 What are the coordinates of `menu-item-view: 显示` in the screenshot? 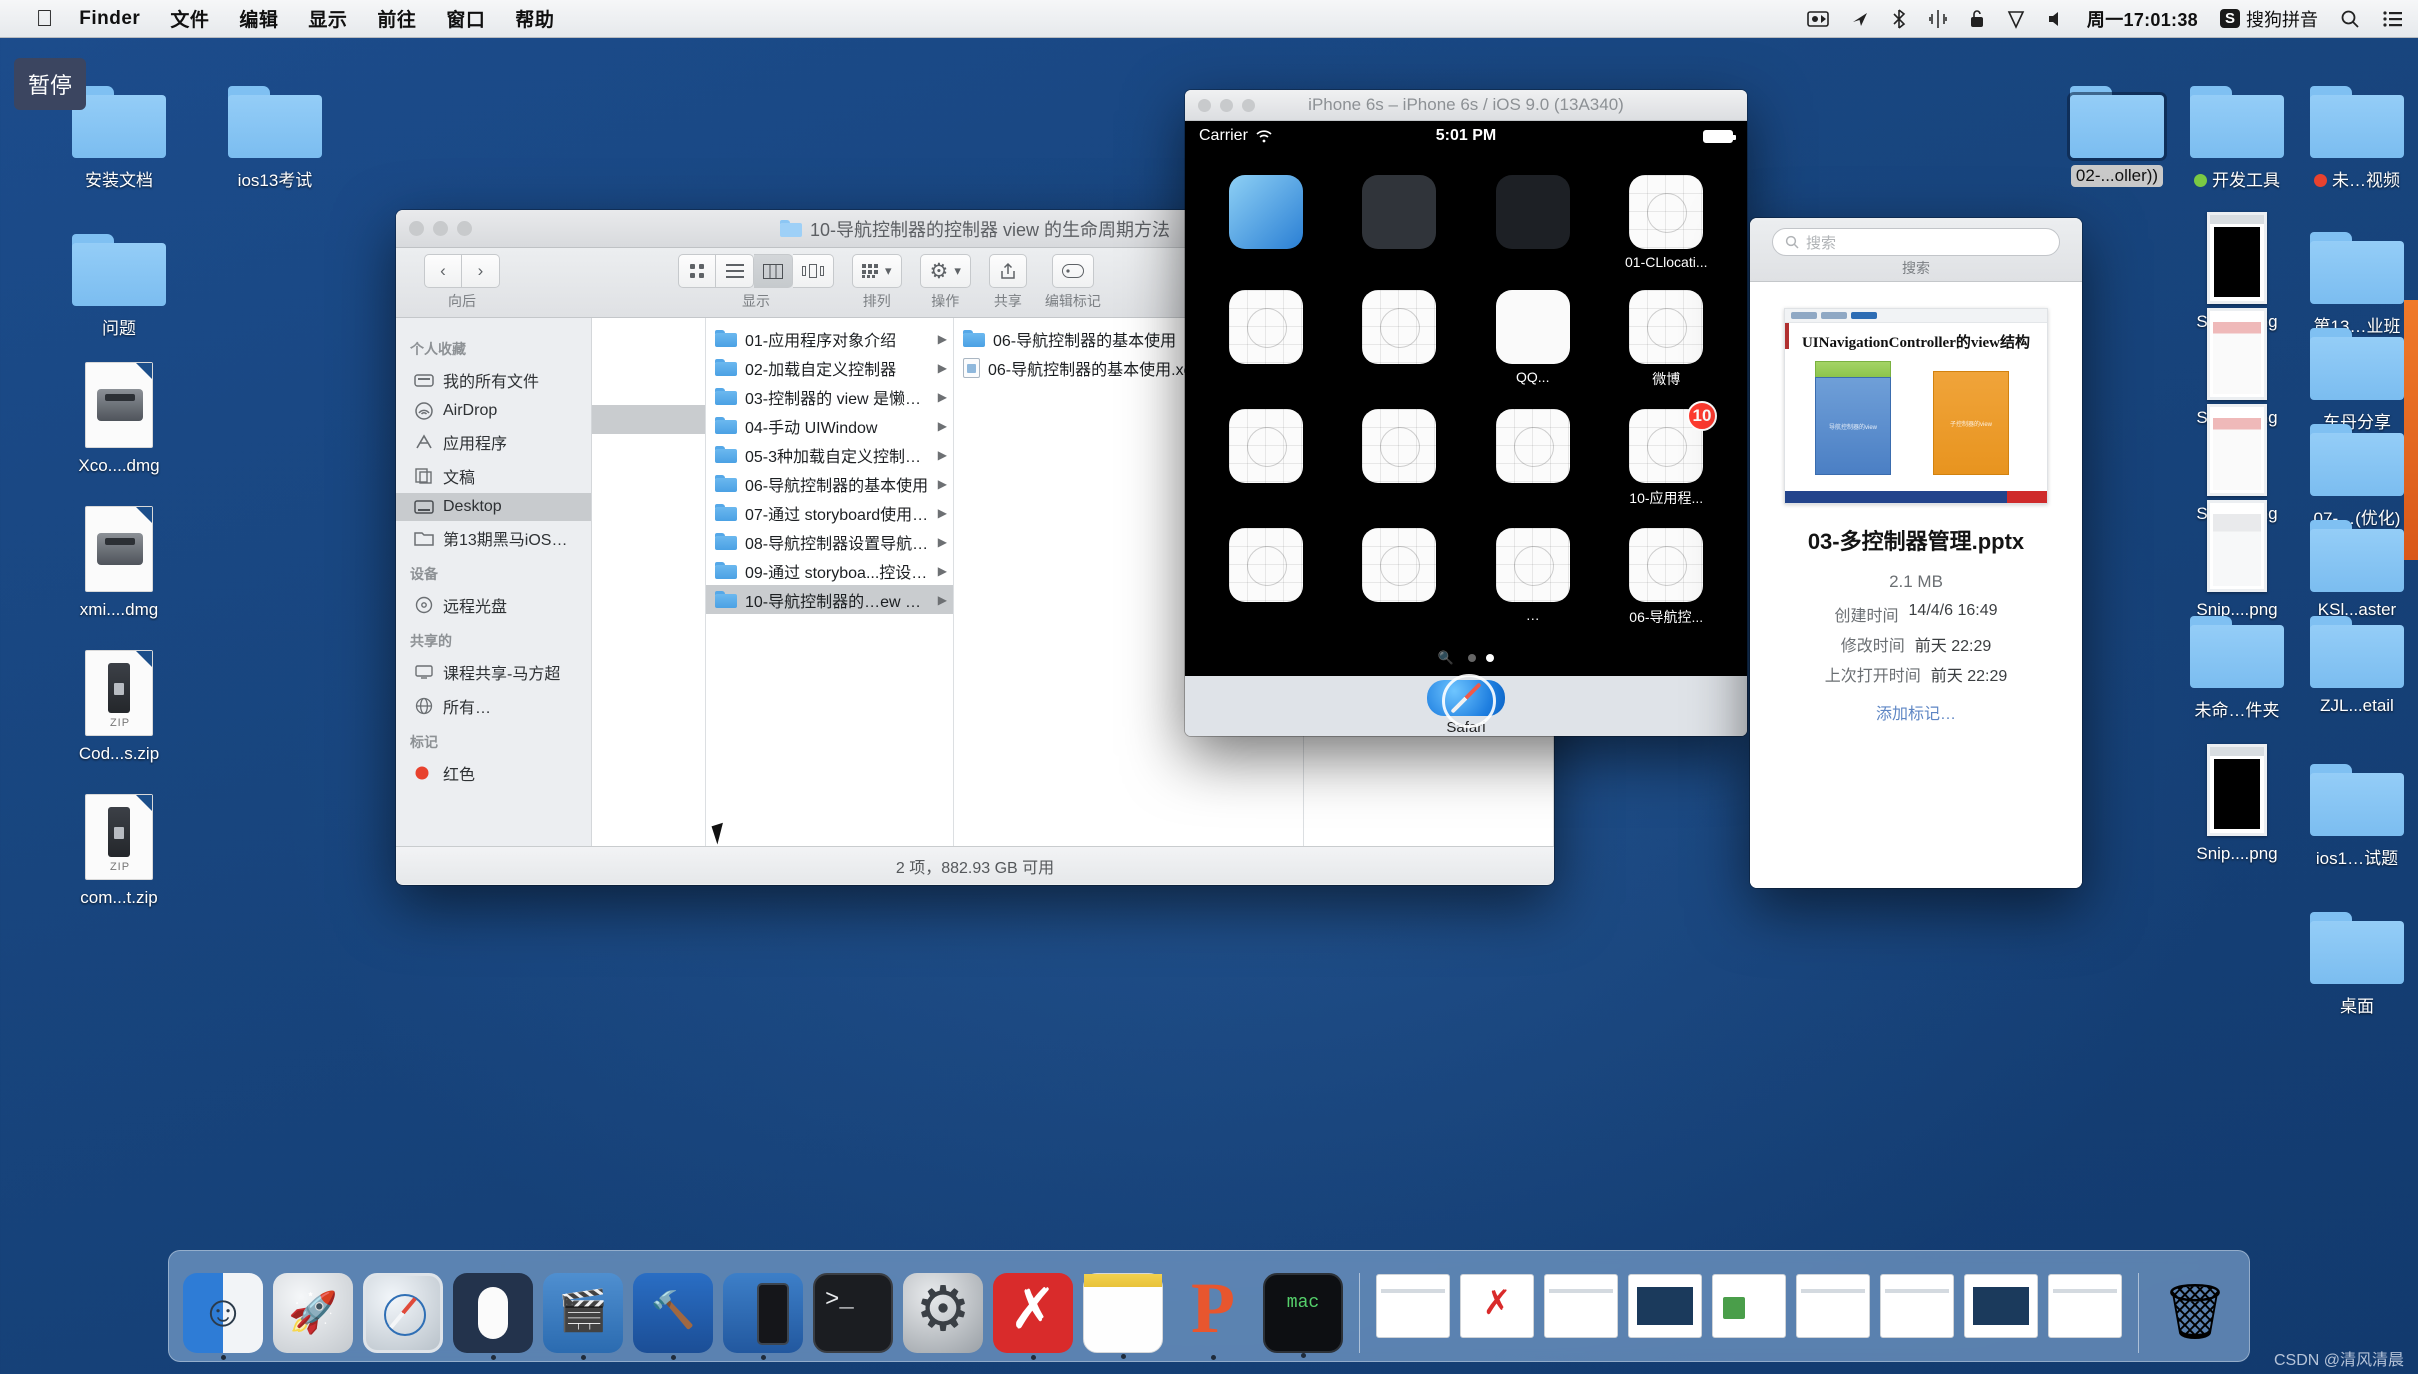 It's located at (327, 18).